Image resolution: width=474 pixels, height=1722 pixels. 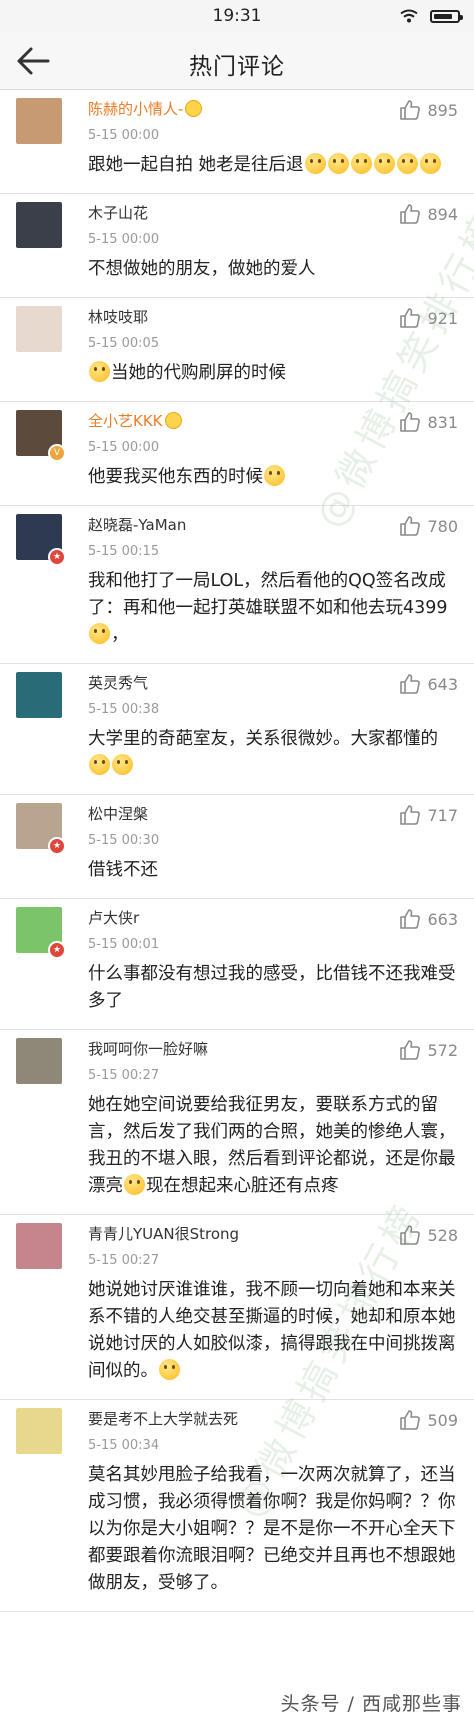 I want to click on comment-text-tail: ，, so click(x=120, y=635).